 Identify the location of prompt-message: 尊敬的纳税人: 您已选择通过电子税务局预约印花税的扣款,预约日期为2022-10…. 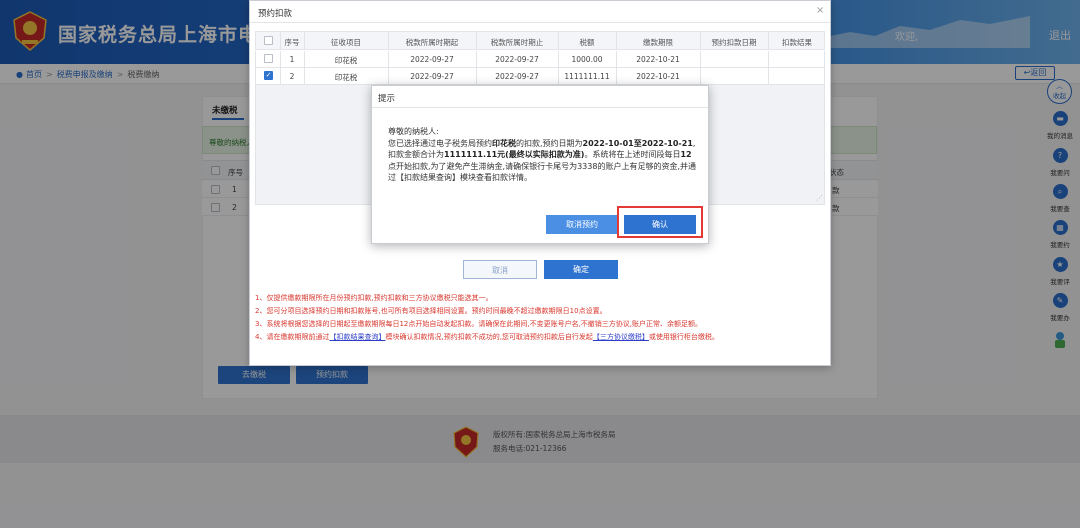
(542, 154).